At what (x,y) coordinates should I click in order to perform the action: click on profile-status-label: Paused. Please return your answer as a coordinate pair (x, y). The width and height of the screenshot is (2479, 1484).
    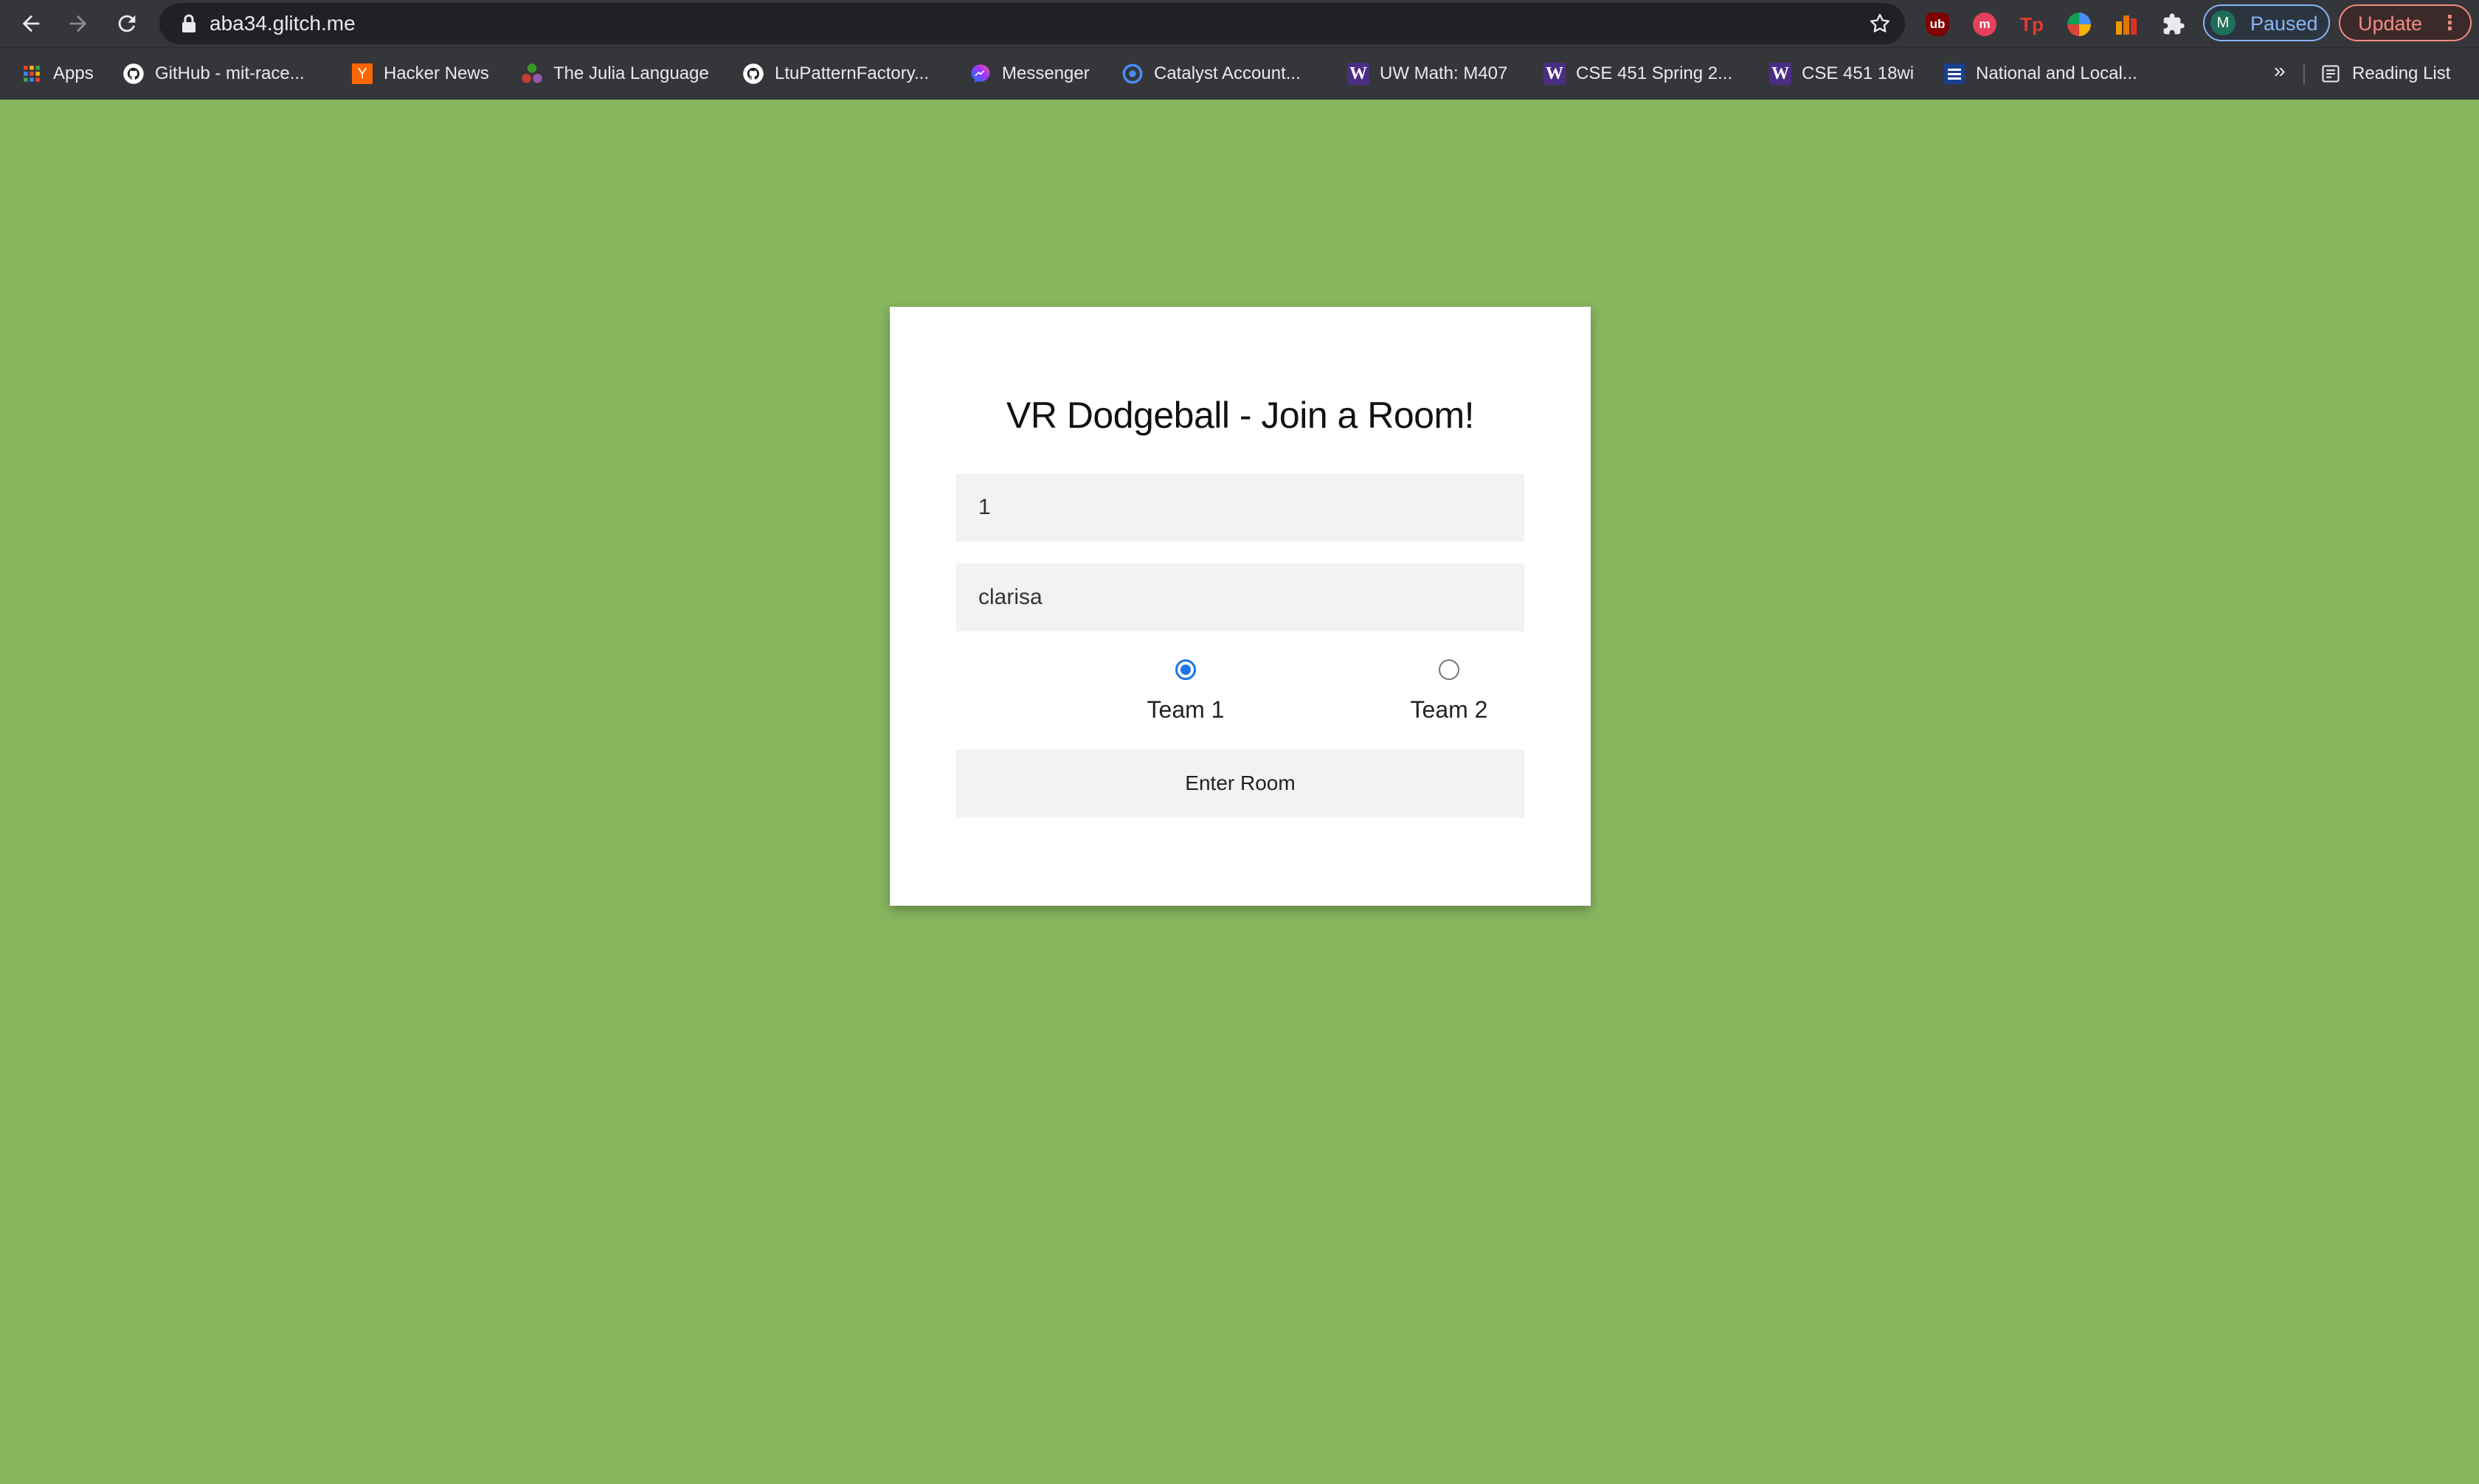
    Looking at the image, I should click on (2284, 24).